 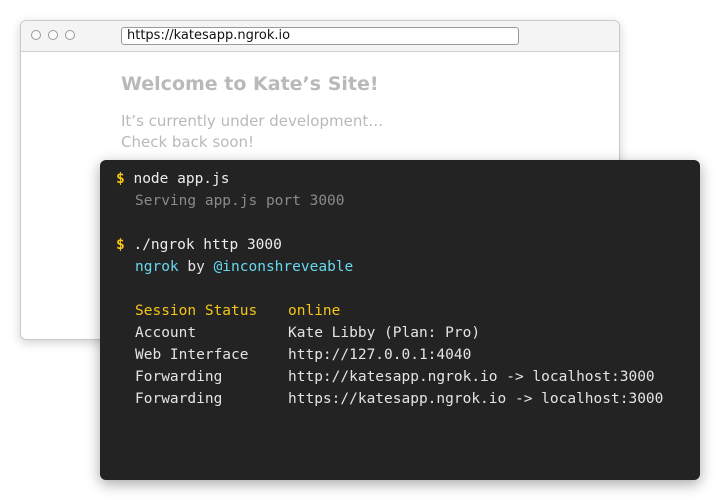 I want to click on status-row: Session Status online, so click(x=228, y=311).